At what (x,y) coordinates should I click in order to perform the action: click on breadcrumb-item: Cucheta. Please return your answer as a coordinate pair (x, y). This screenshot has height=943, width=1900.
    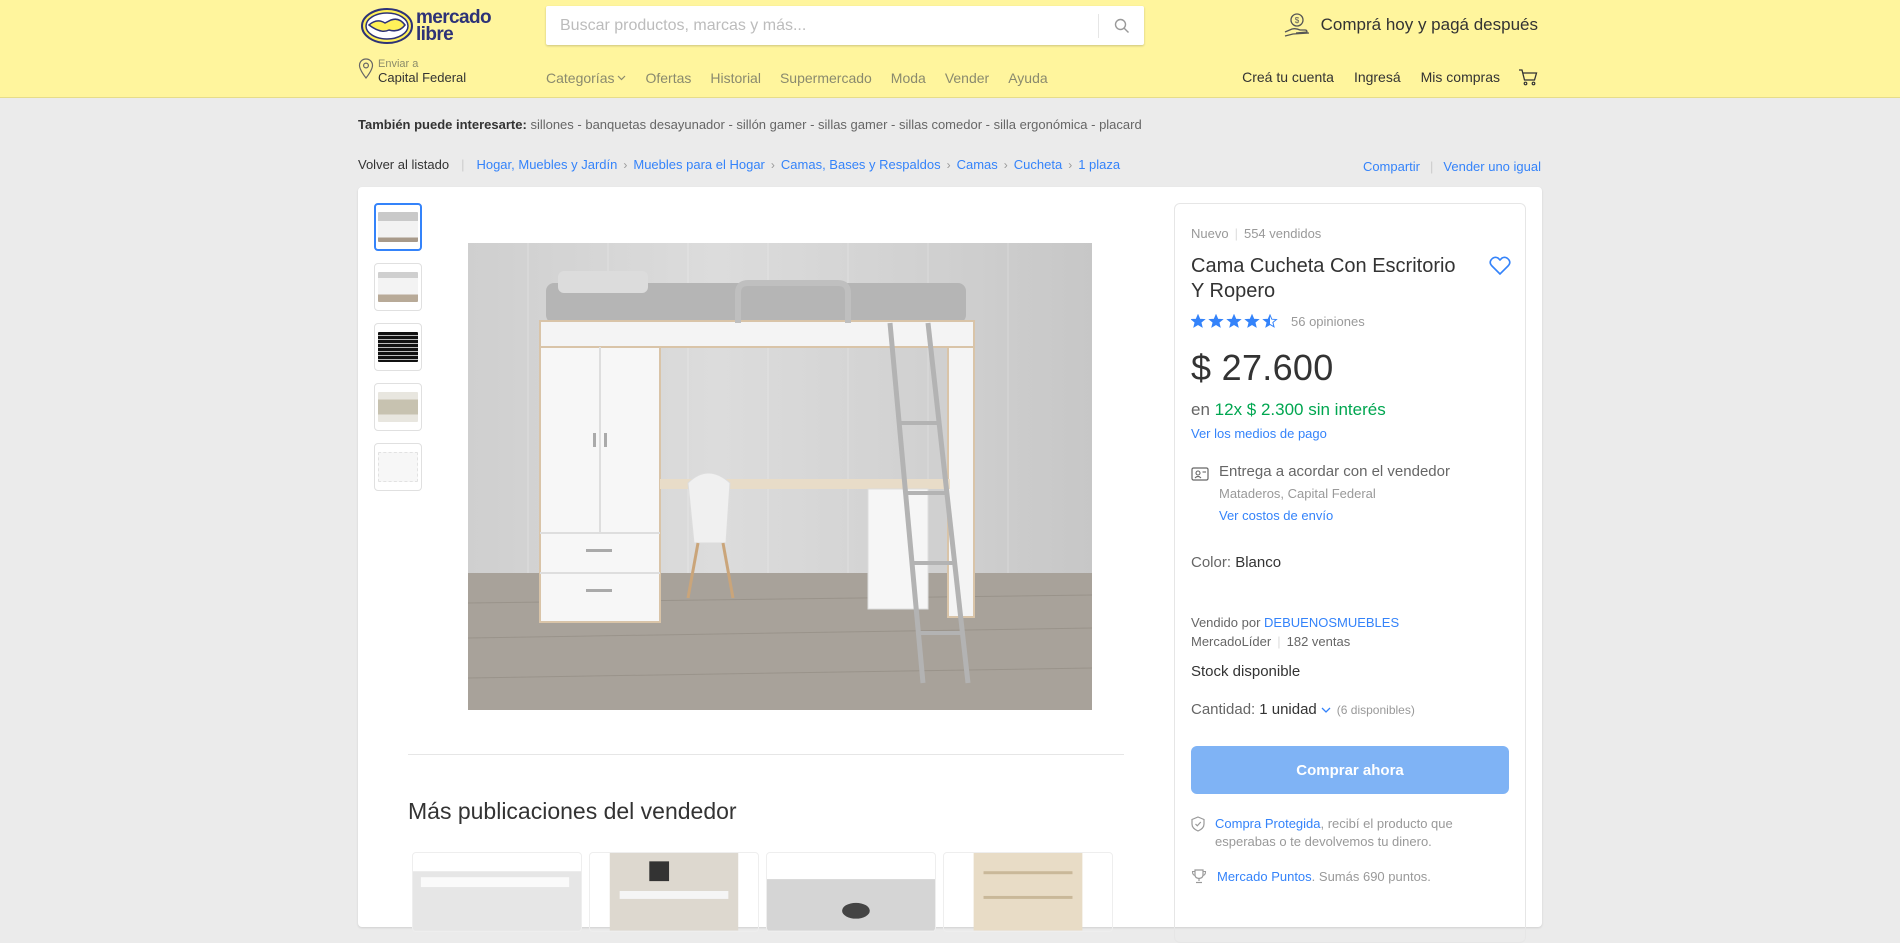
    Looking at the image, I should click on (1038, 164).